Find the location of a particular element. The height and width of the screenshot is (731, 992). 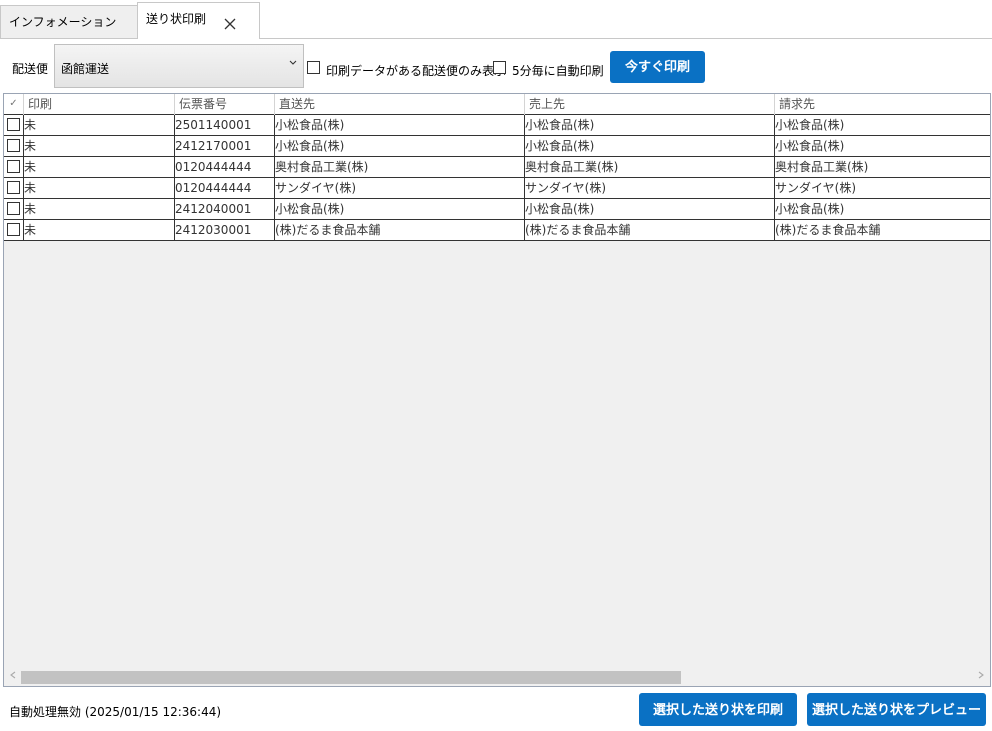

tab-information: インフォメーション is located at coordinates (69, 21).